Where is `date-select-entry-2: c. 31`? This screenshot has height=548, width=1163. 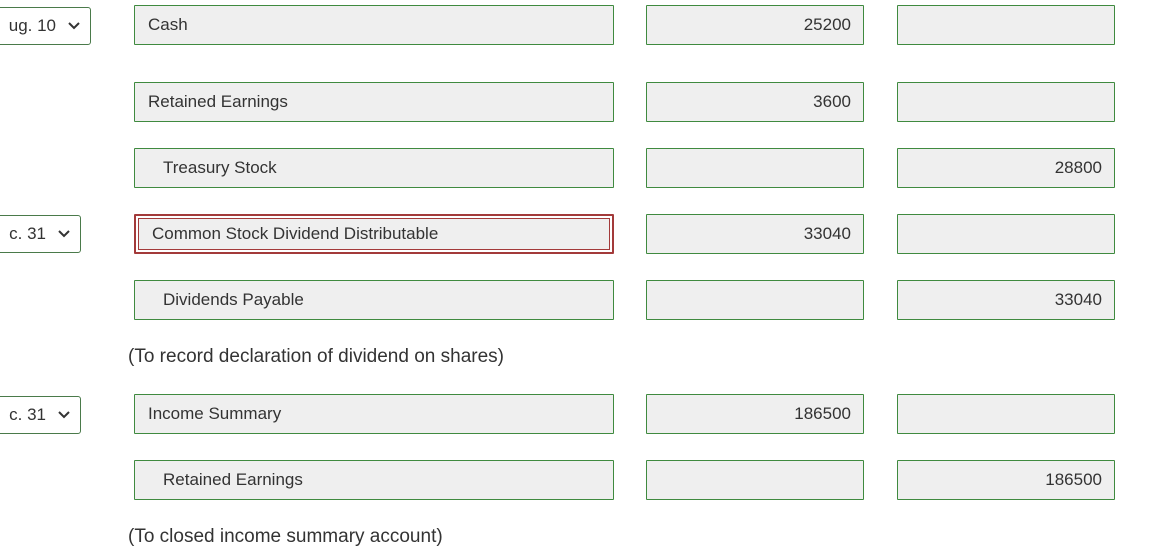 date-select-entry-2: c. 31 is located at coordinates (40, 234).